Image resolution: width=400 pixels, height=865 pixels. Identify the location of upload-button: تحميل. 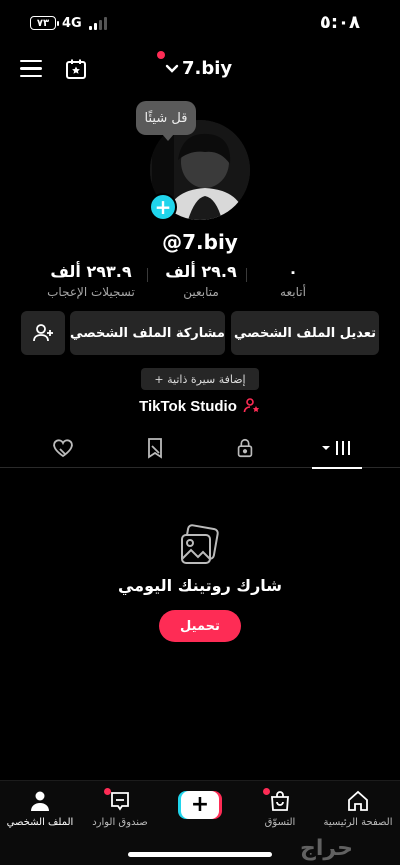
(200, 626).